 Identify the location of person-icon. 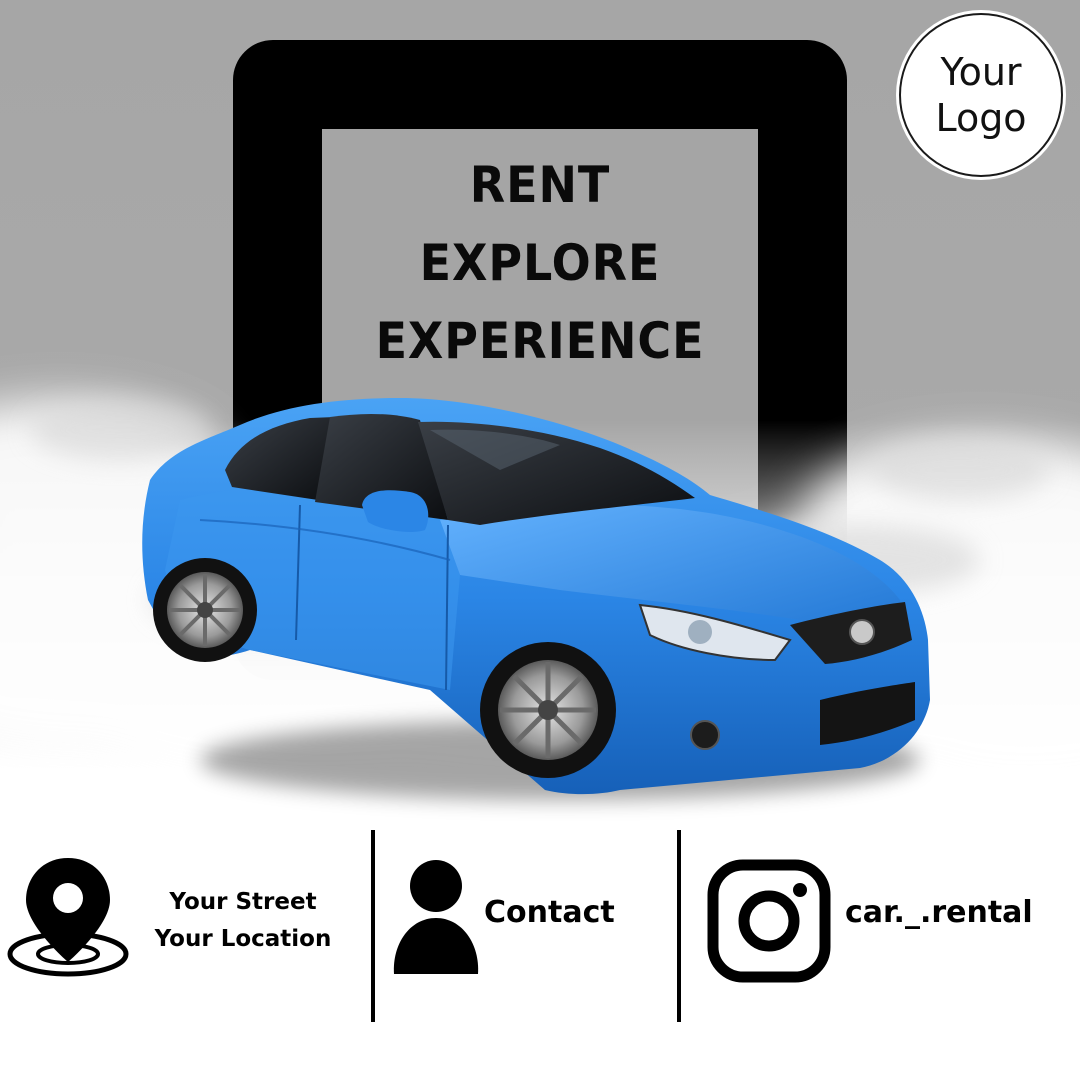
(436, 917).